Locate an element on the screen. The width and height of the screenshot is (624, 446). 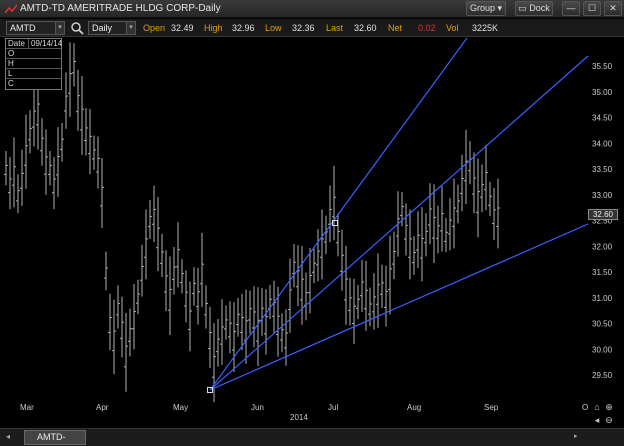
x-tick-label: Aug is located at coordinates (414, 407).